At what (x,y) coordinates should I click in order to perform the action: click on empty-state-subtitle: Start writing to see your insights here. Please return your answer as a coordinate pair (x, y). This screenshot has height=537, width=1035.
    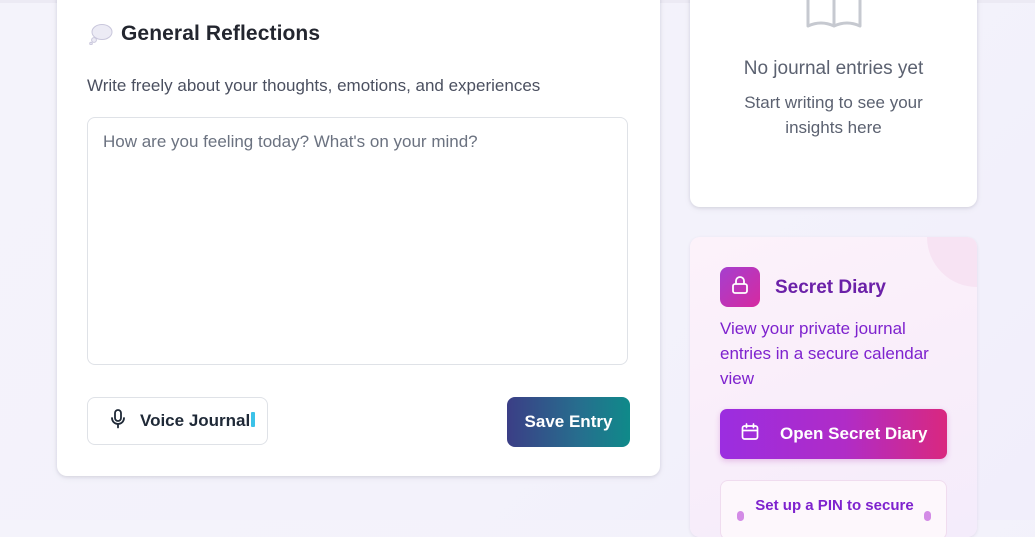
    Looking at the image, I should click on (833, 115).